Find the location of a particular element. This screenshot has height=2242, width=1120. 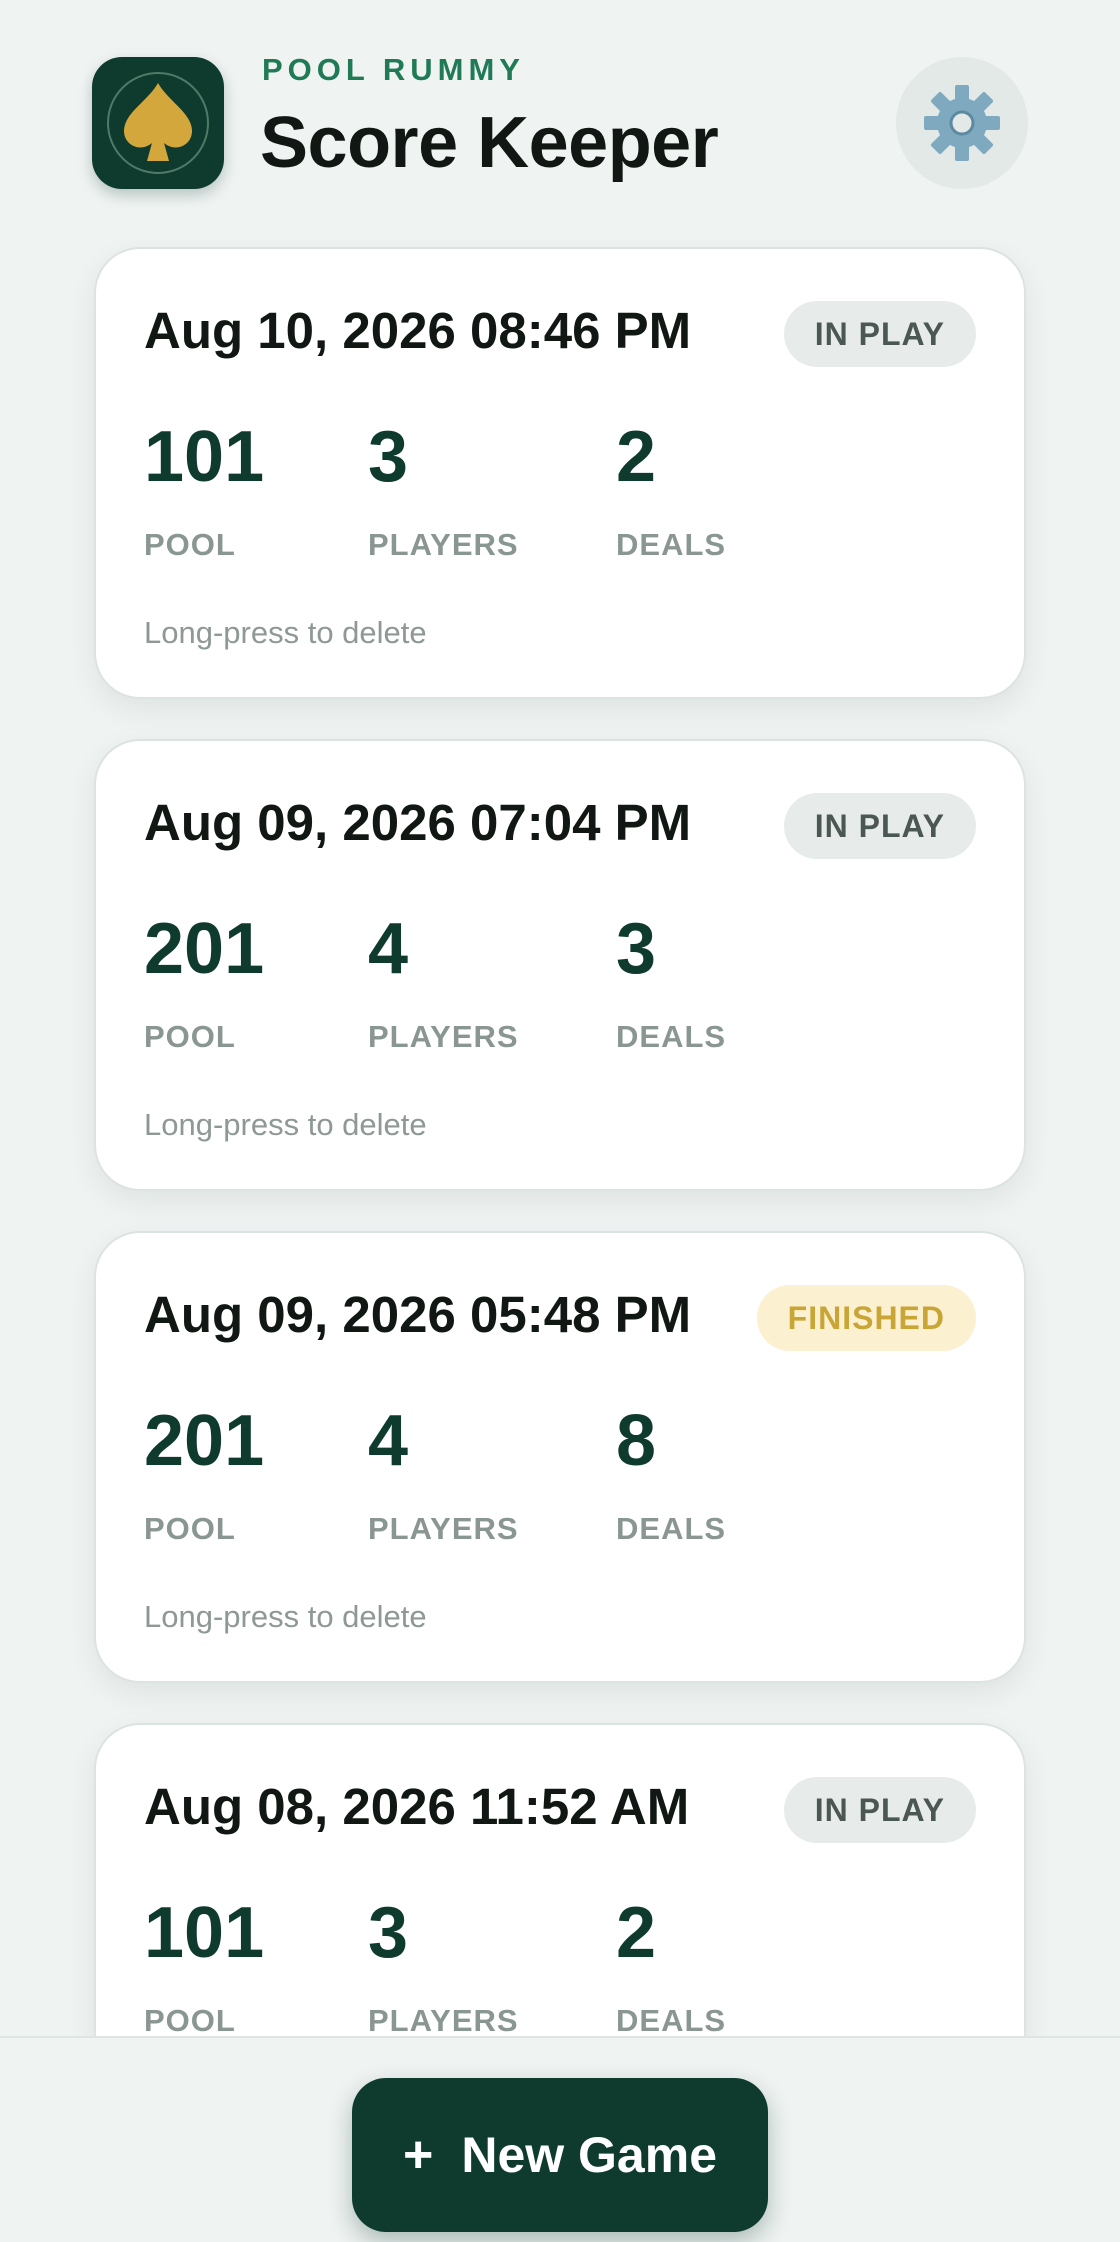

new-game-button: + New Game is located at coordinates (560, 2155).